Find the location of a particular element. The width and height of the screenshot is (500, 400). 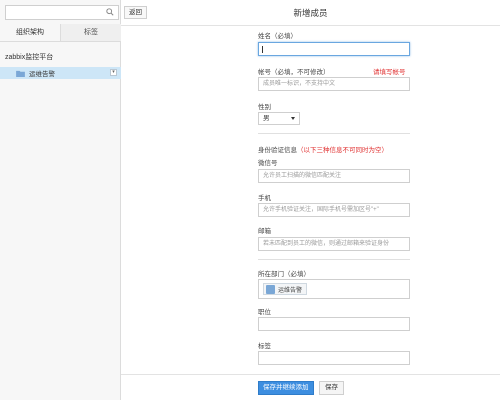

identity-section-label: 身份验证信息（以下三种信息不可同时为空） is located at coordinates (323, 149).